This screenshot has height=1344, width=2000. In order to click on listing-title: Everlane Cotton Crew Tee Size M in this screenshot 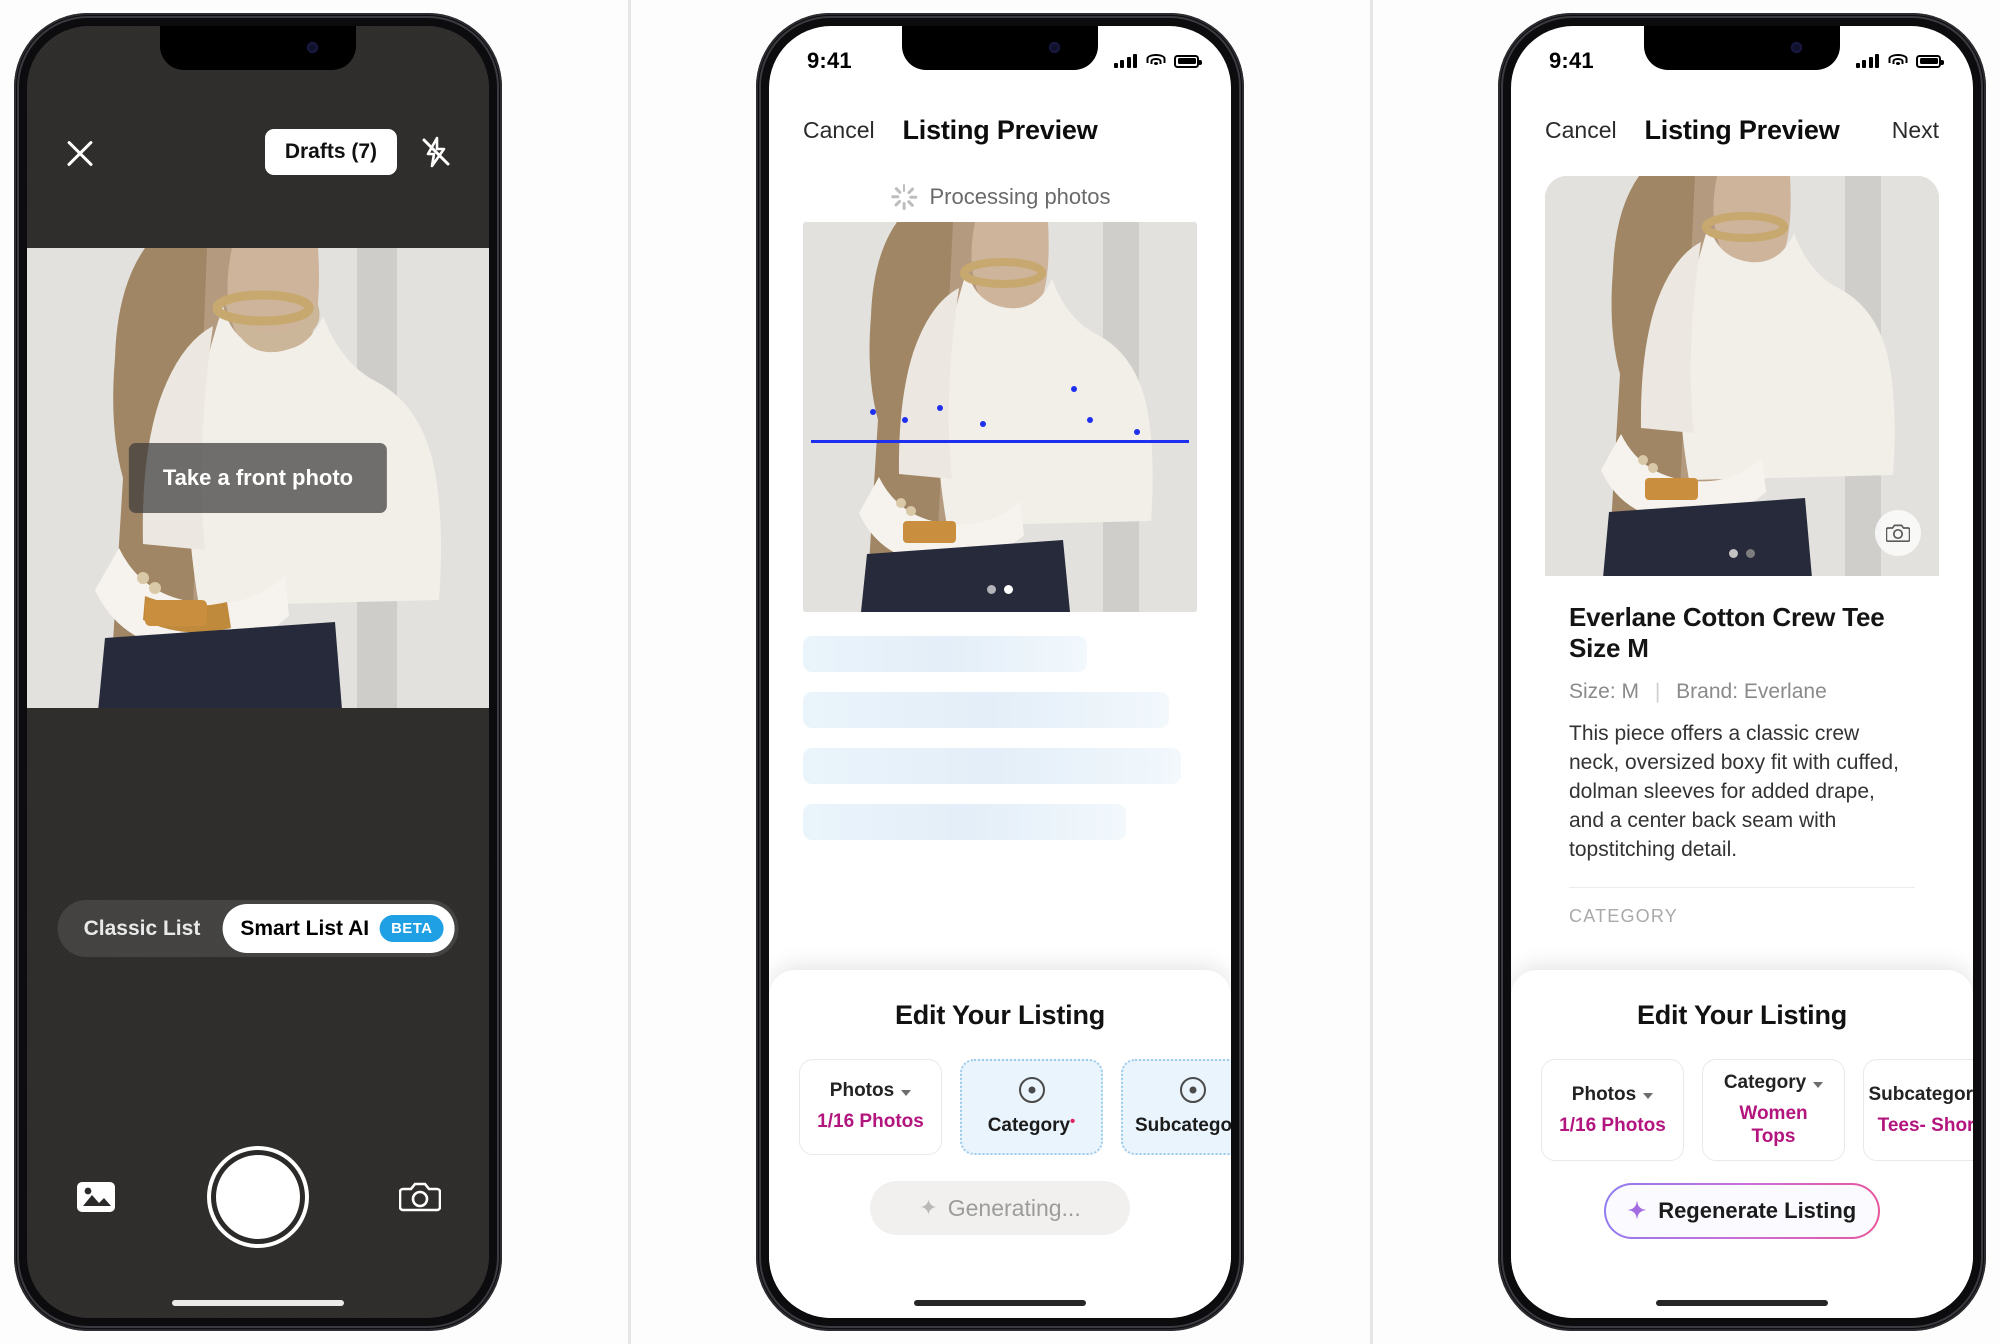, I will do `click(1727, 632)`.